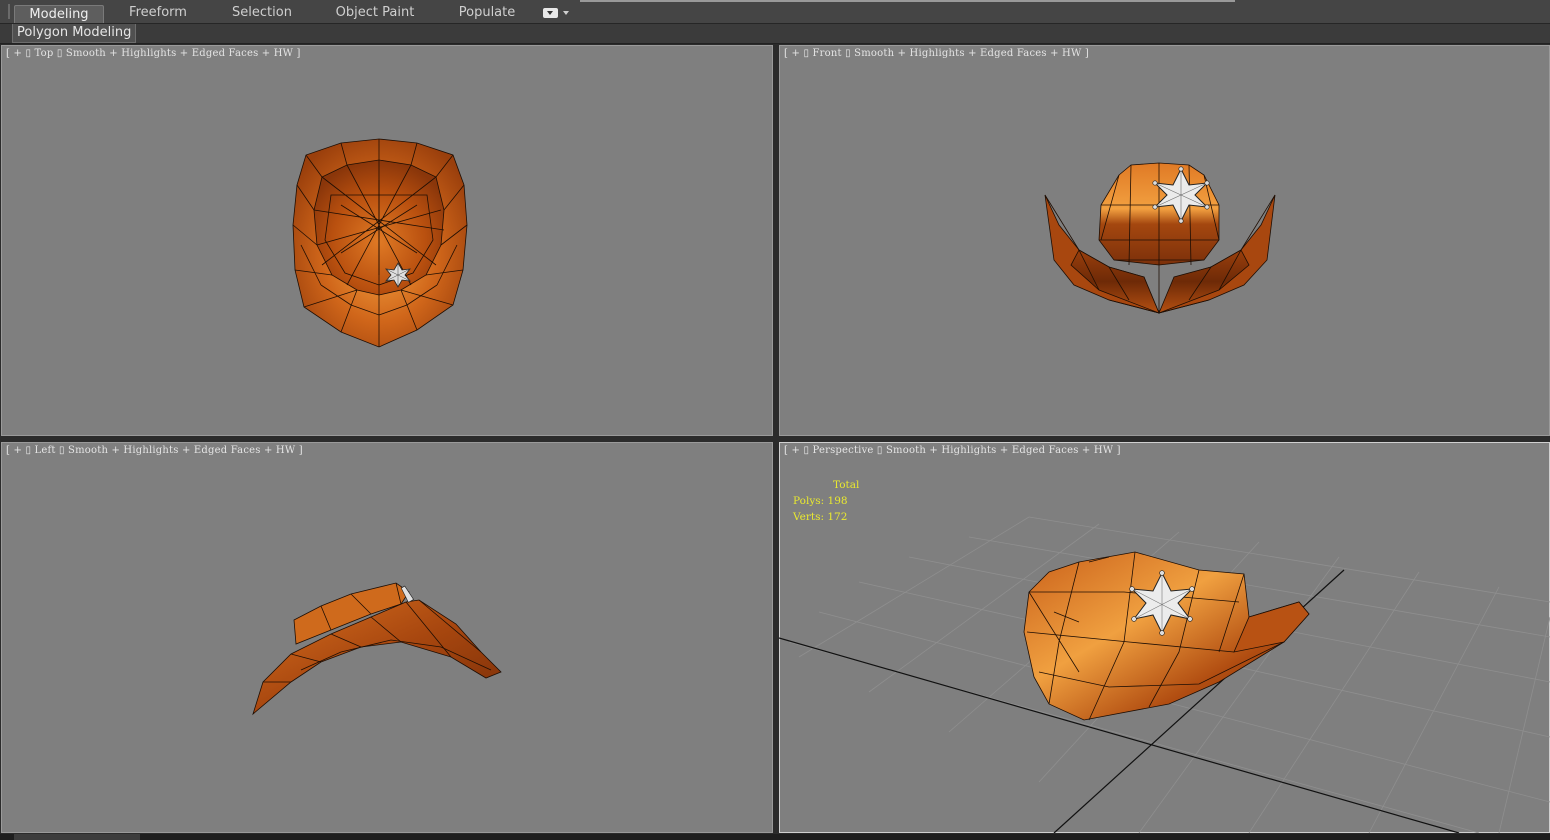 The height and width of the screenshot is (840, 1550). What do you see at coordinates (380, 243) in the screenshot?
I see `hat-top-view` at bounding box center [380, 243].